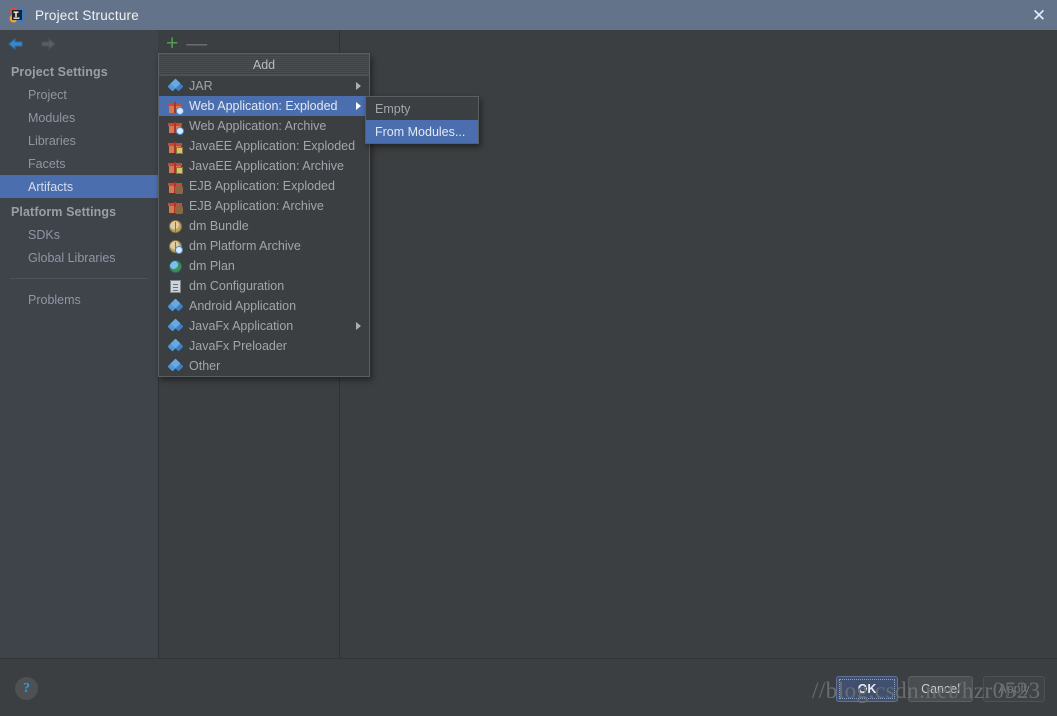 This screenshot has width=1057, height=716. I want to click on menu-item-label: Other, so click(205, 366).